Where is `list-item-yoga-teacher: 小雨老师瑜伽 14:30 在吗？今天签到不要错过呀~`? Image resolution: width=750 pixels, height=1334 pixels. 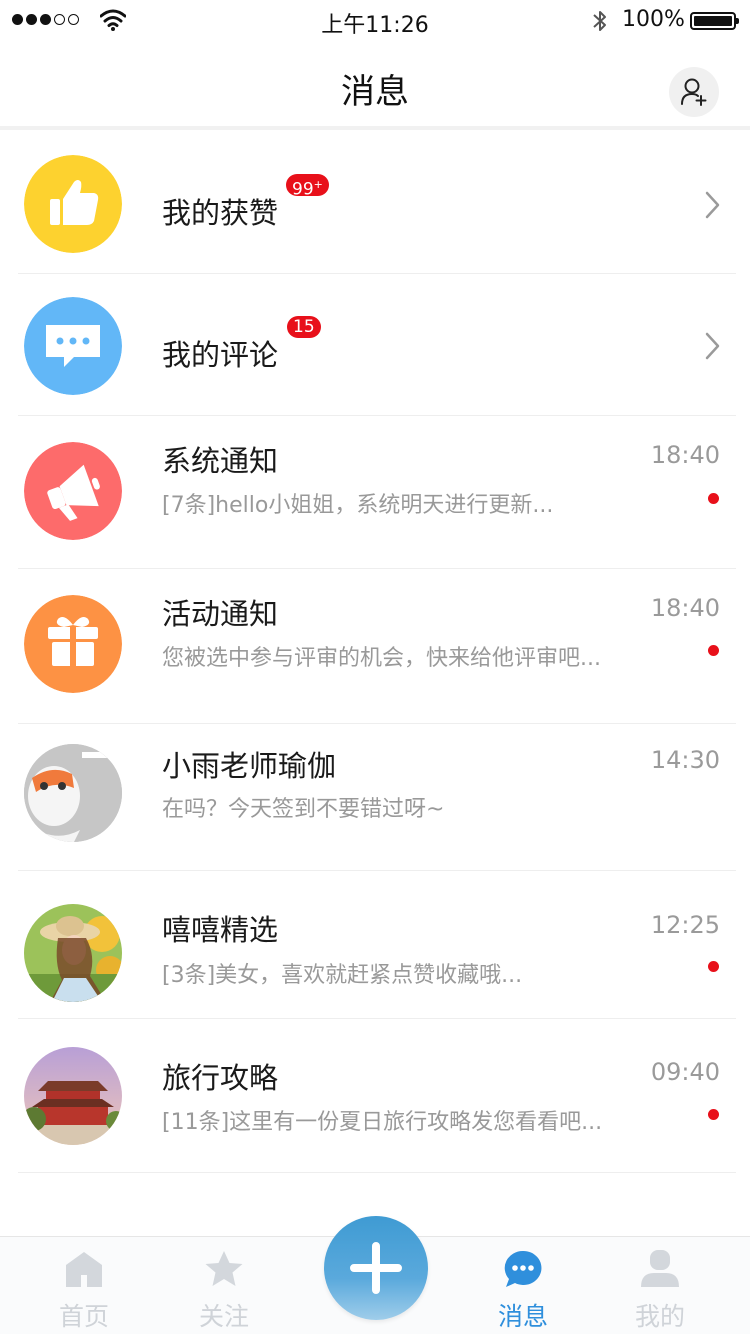
list-item-yoga-teacher: 小雨老师瑜伽 14:30 在吗？今天签到不要错过呀~ is located at coordinates (375, 797).